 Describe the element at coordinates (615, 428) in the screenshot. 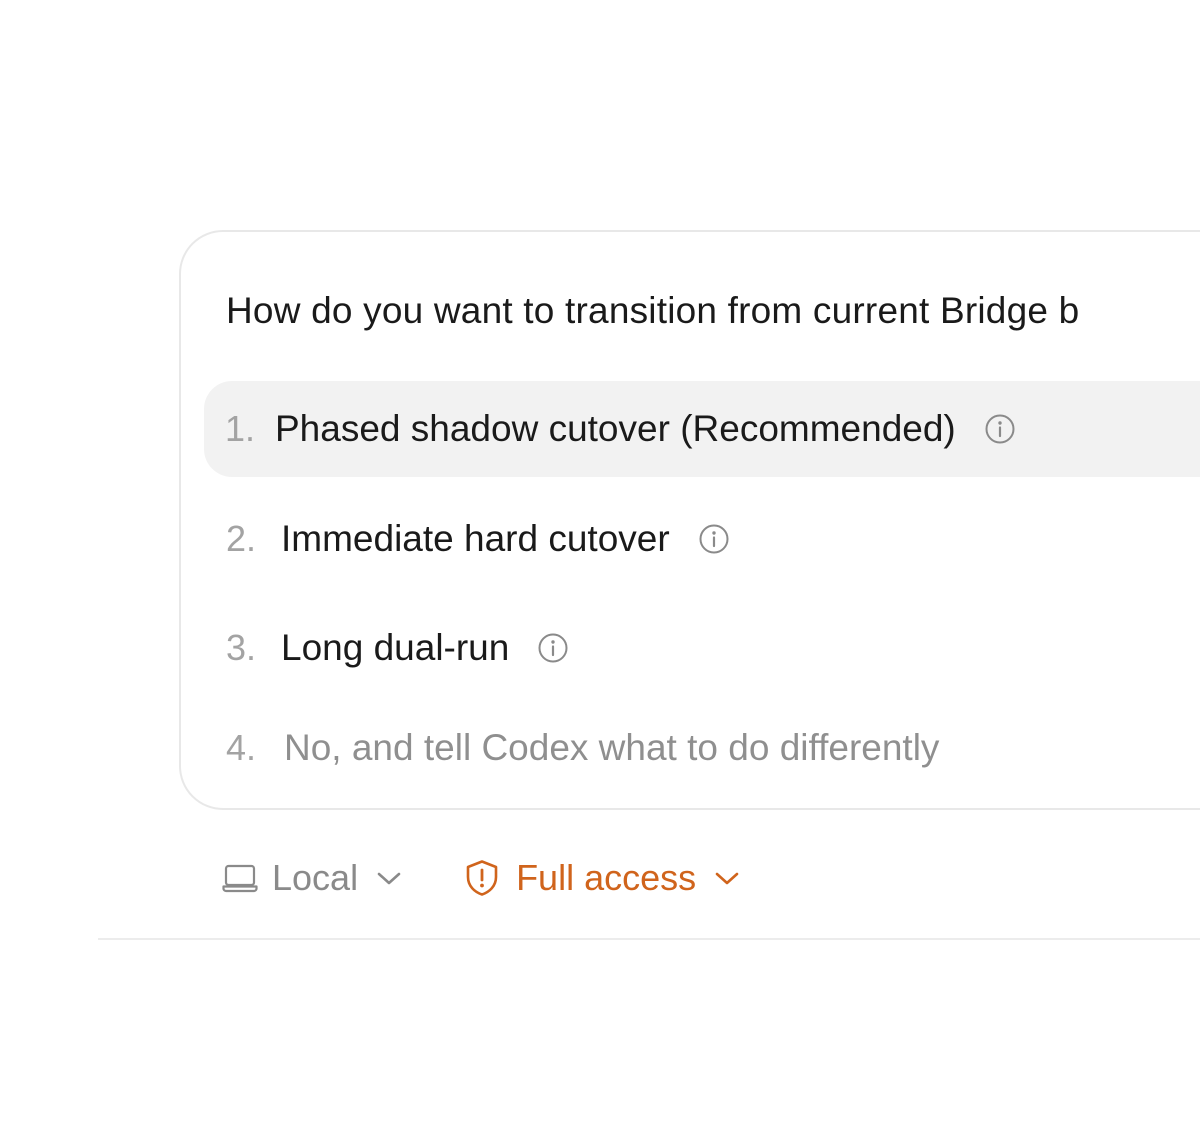

I see `option-label: Phased shadow cutover (Recommended)` at that location.